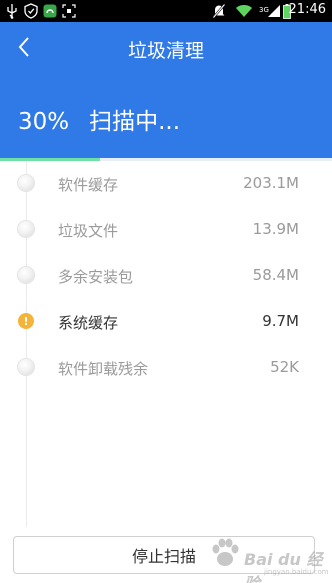 The width and height of the screenshot is (332, 583). I want to click on app-icon, so click(50, 11).